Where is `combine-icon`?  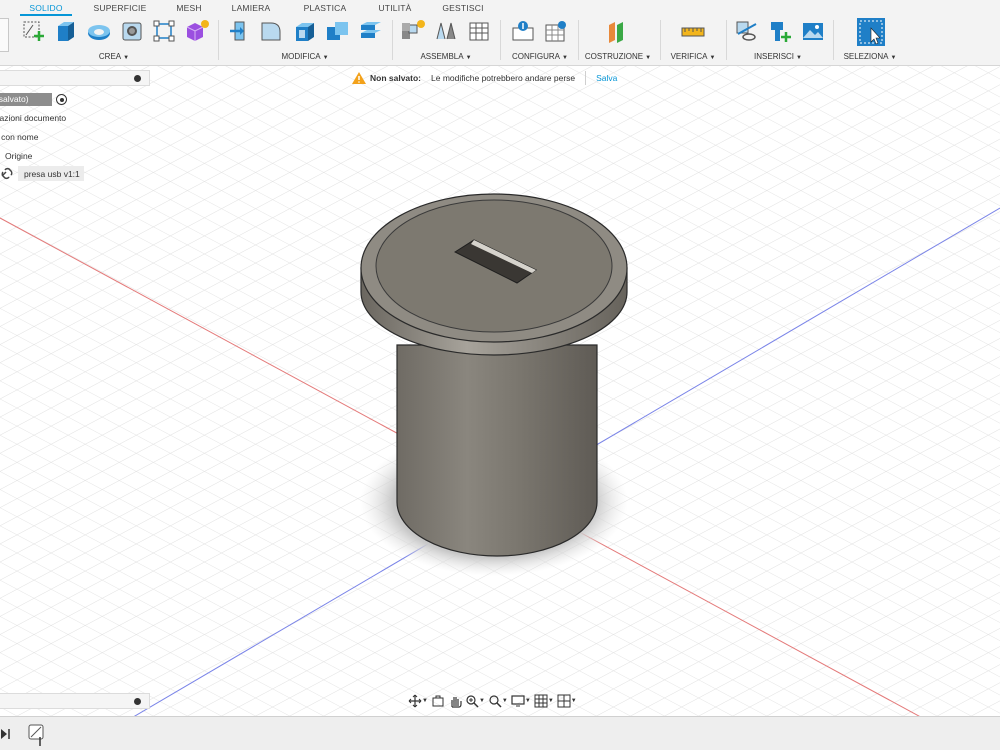 combine-icon is located at coordinates (337, 31).